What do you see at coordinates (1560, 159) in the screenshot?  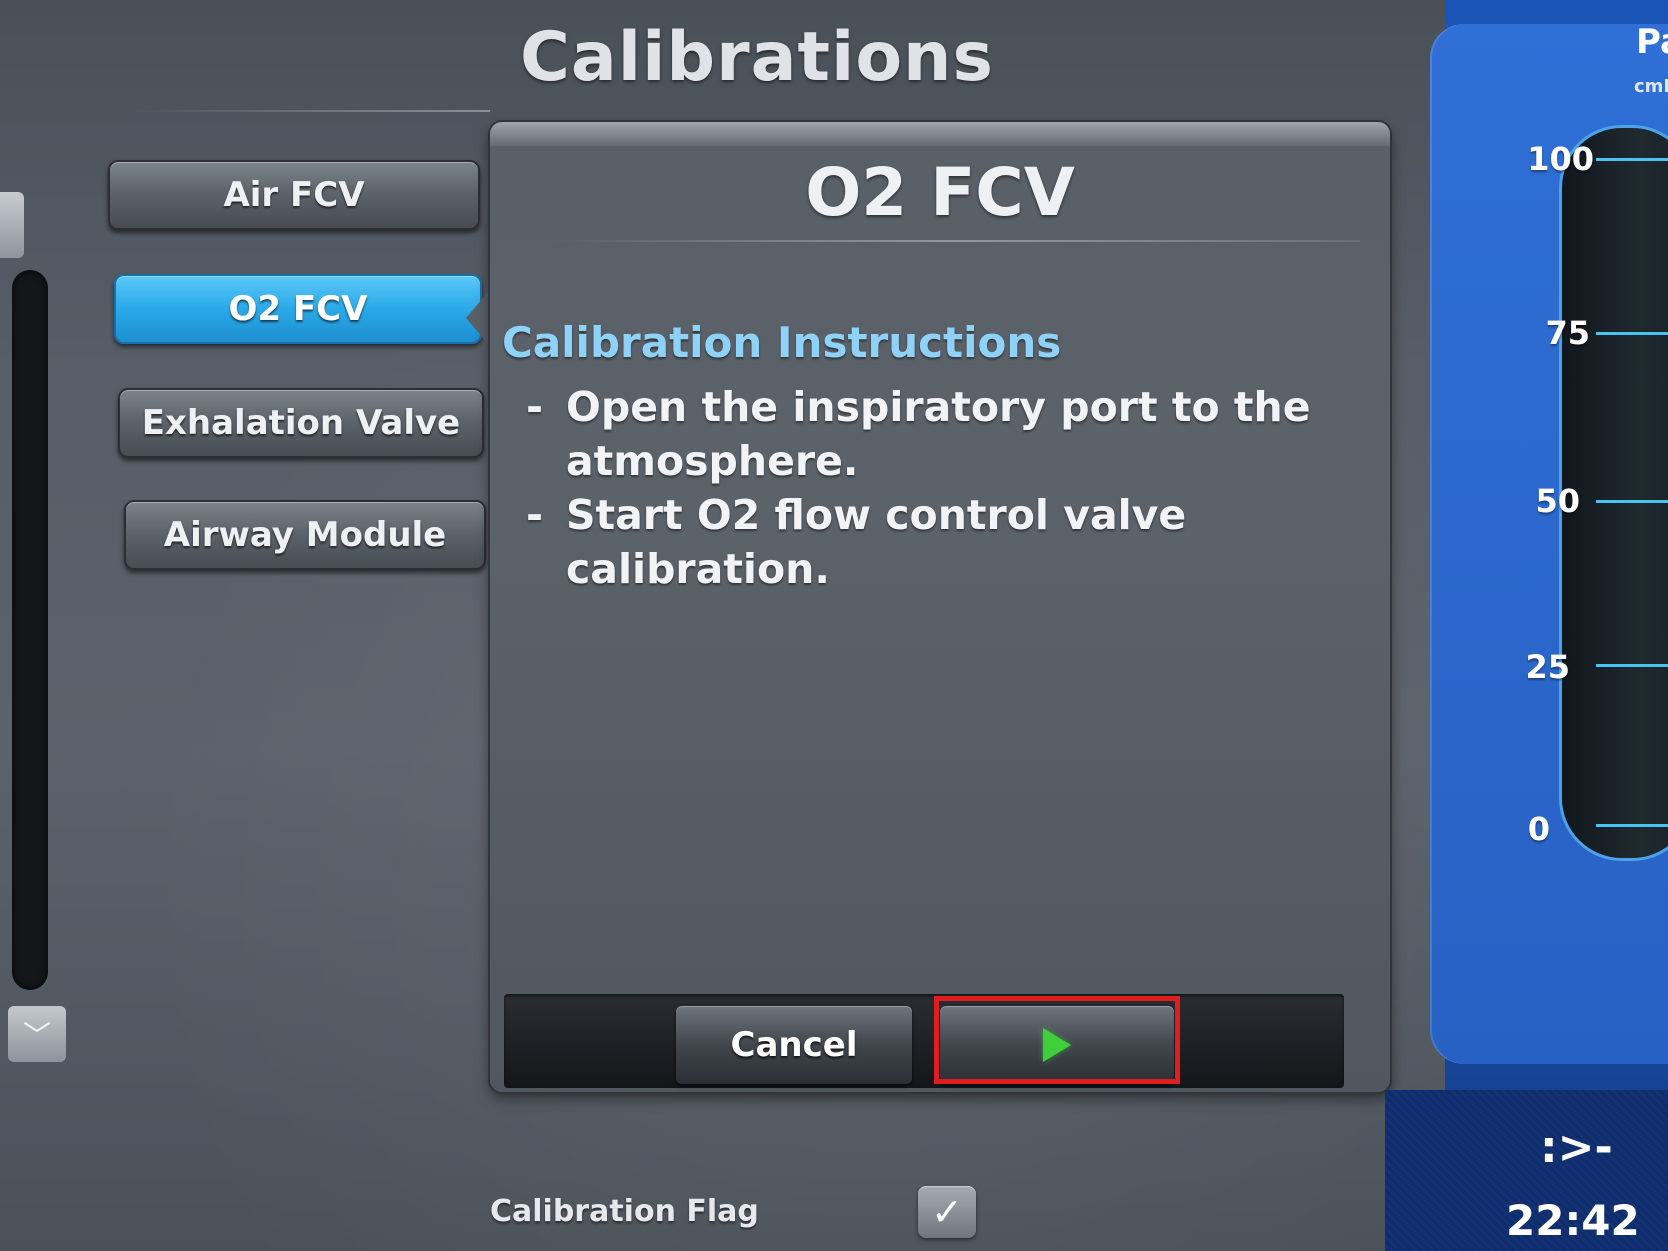 I see `gauge-tick-label: 100` at bounding box center [1560, 159].